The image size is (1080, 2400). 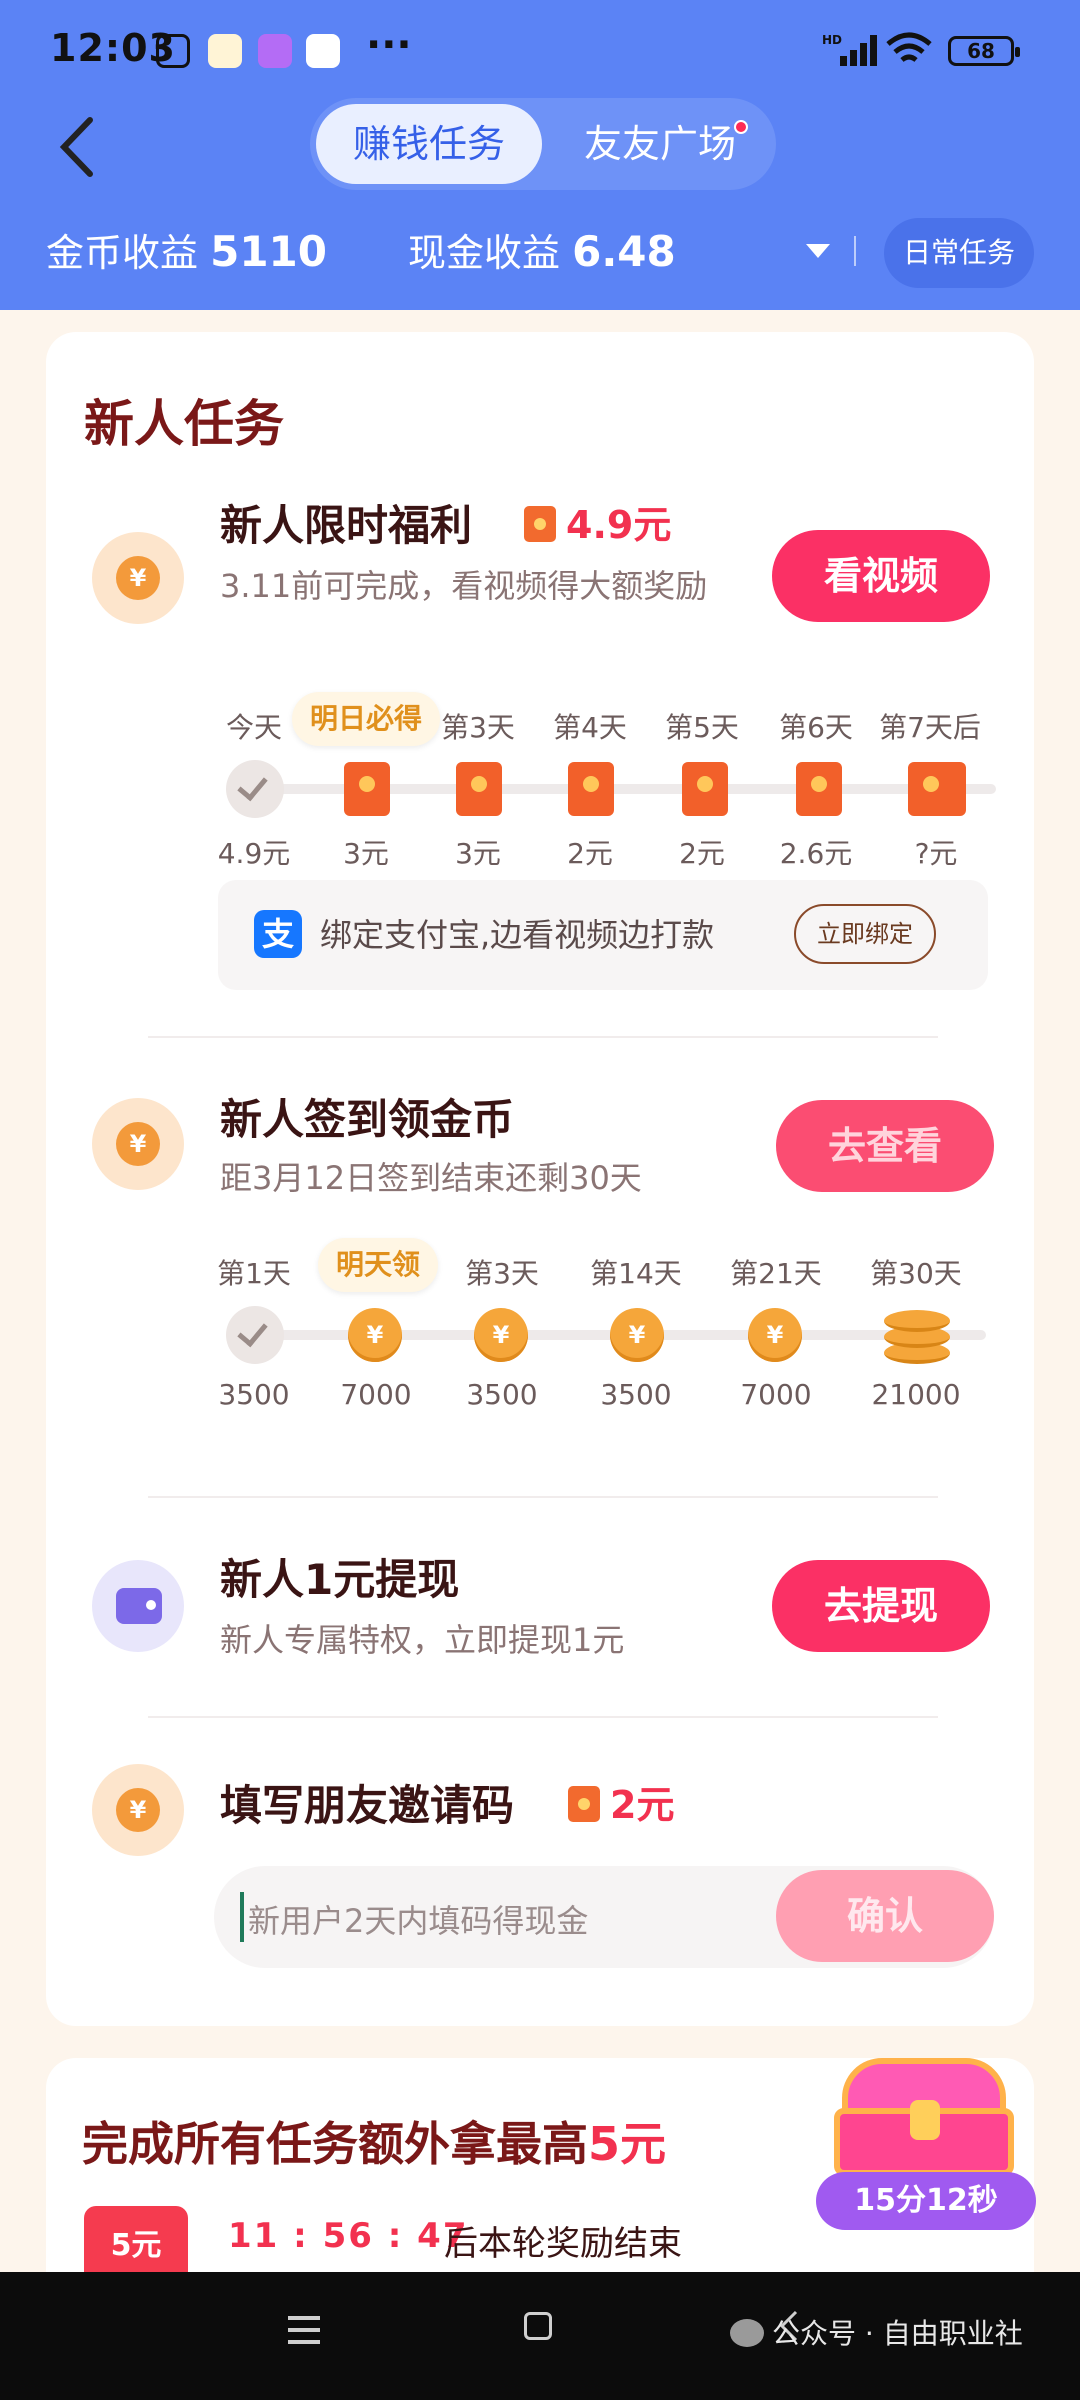 I want to click on limited-task-title: 新人限时福利, so click(x=346, y=525).